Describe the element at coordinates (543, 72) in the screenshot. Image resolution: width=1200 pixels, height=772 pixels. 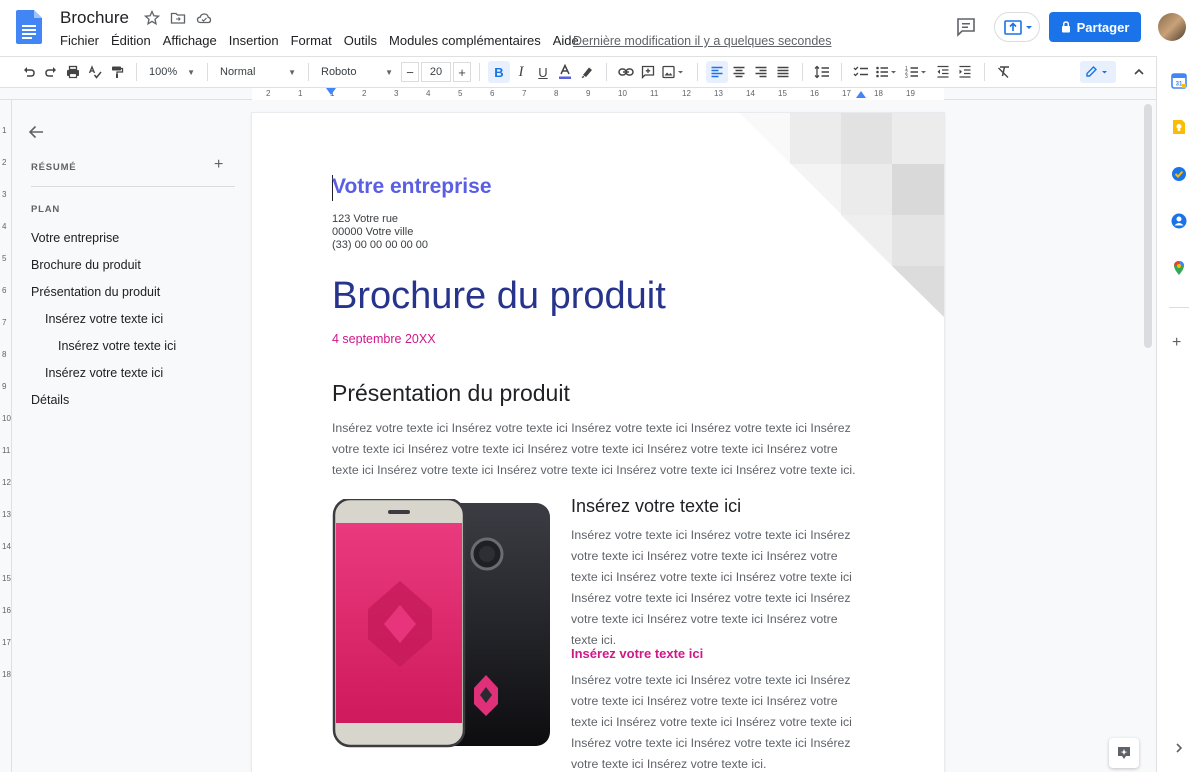
I see `underline-icon: U` at that location.